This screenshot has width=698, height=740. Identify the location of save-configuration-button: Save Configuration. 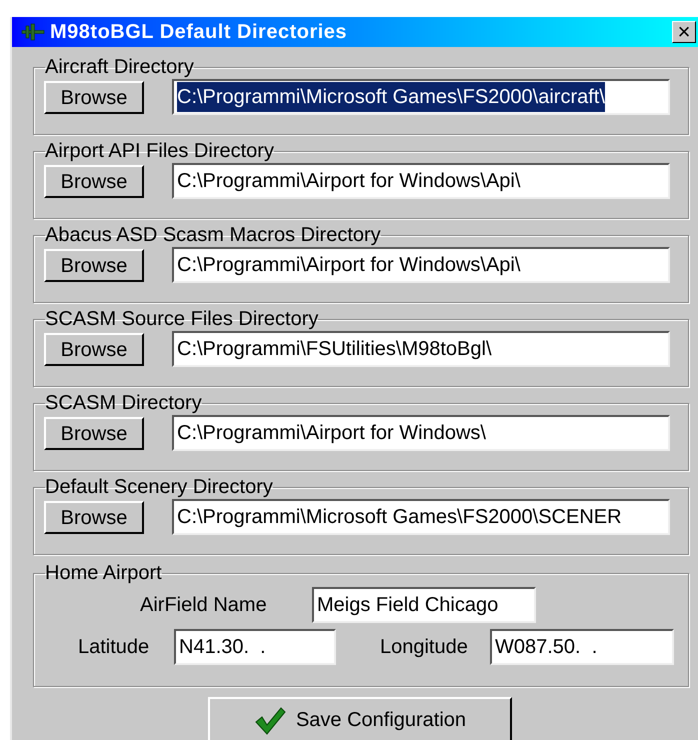
(360, 718).